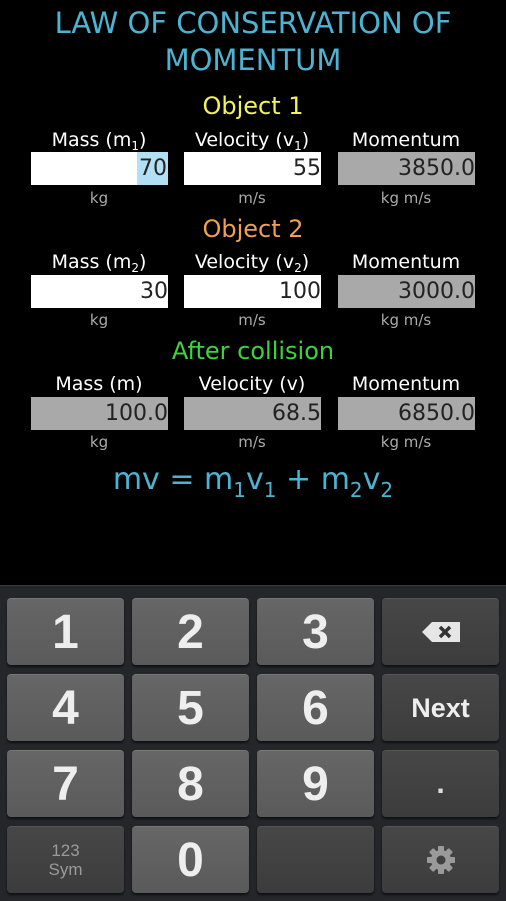 The height and width of the screenshot is (901, 506). I want to click on object2-velocity-unit: m/s, so click(252, 320).